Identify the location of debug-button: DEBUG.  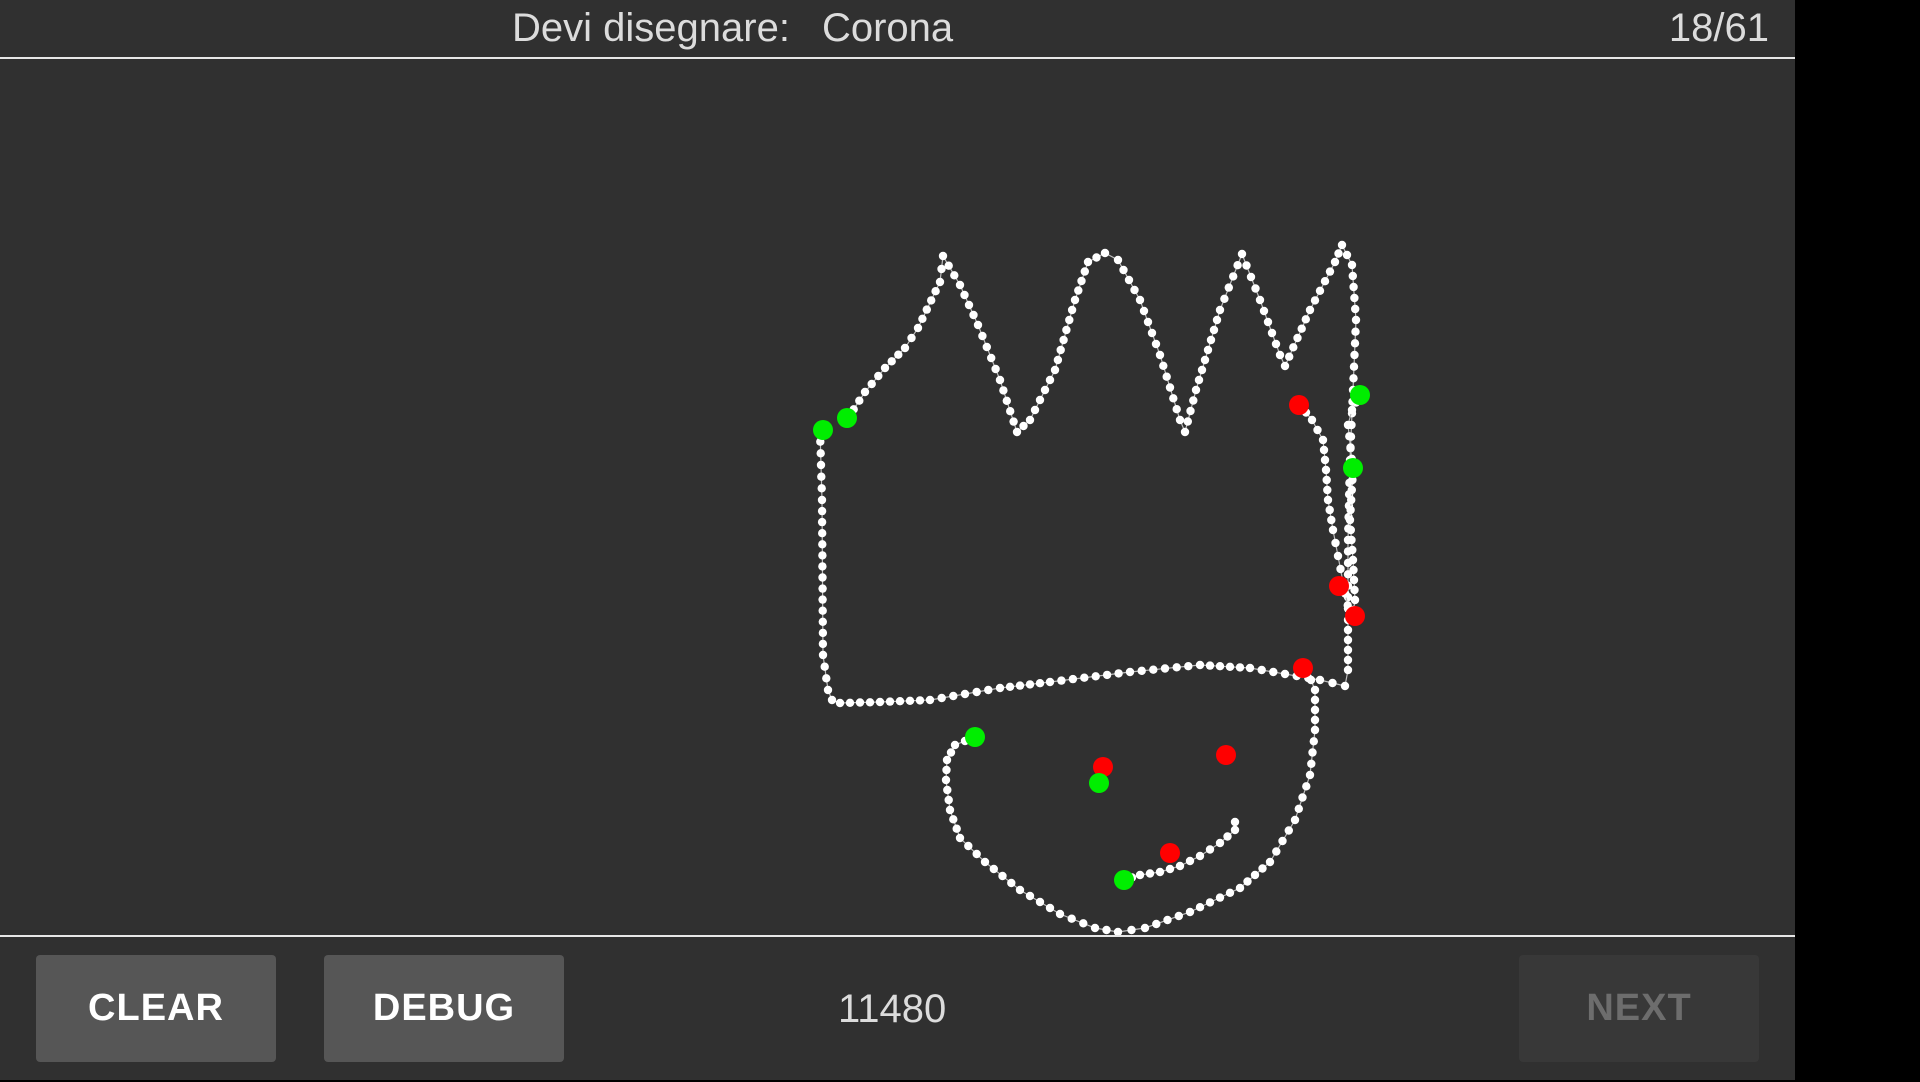
(444, 1008).